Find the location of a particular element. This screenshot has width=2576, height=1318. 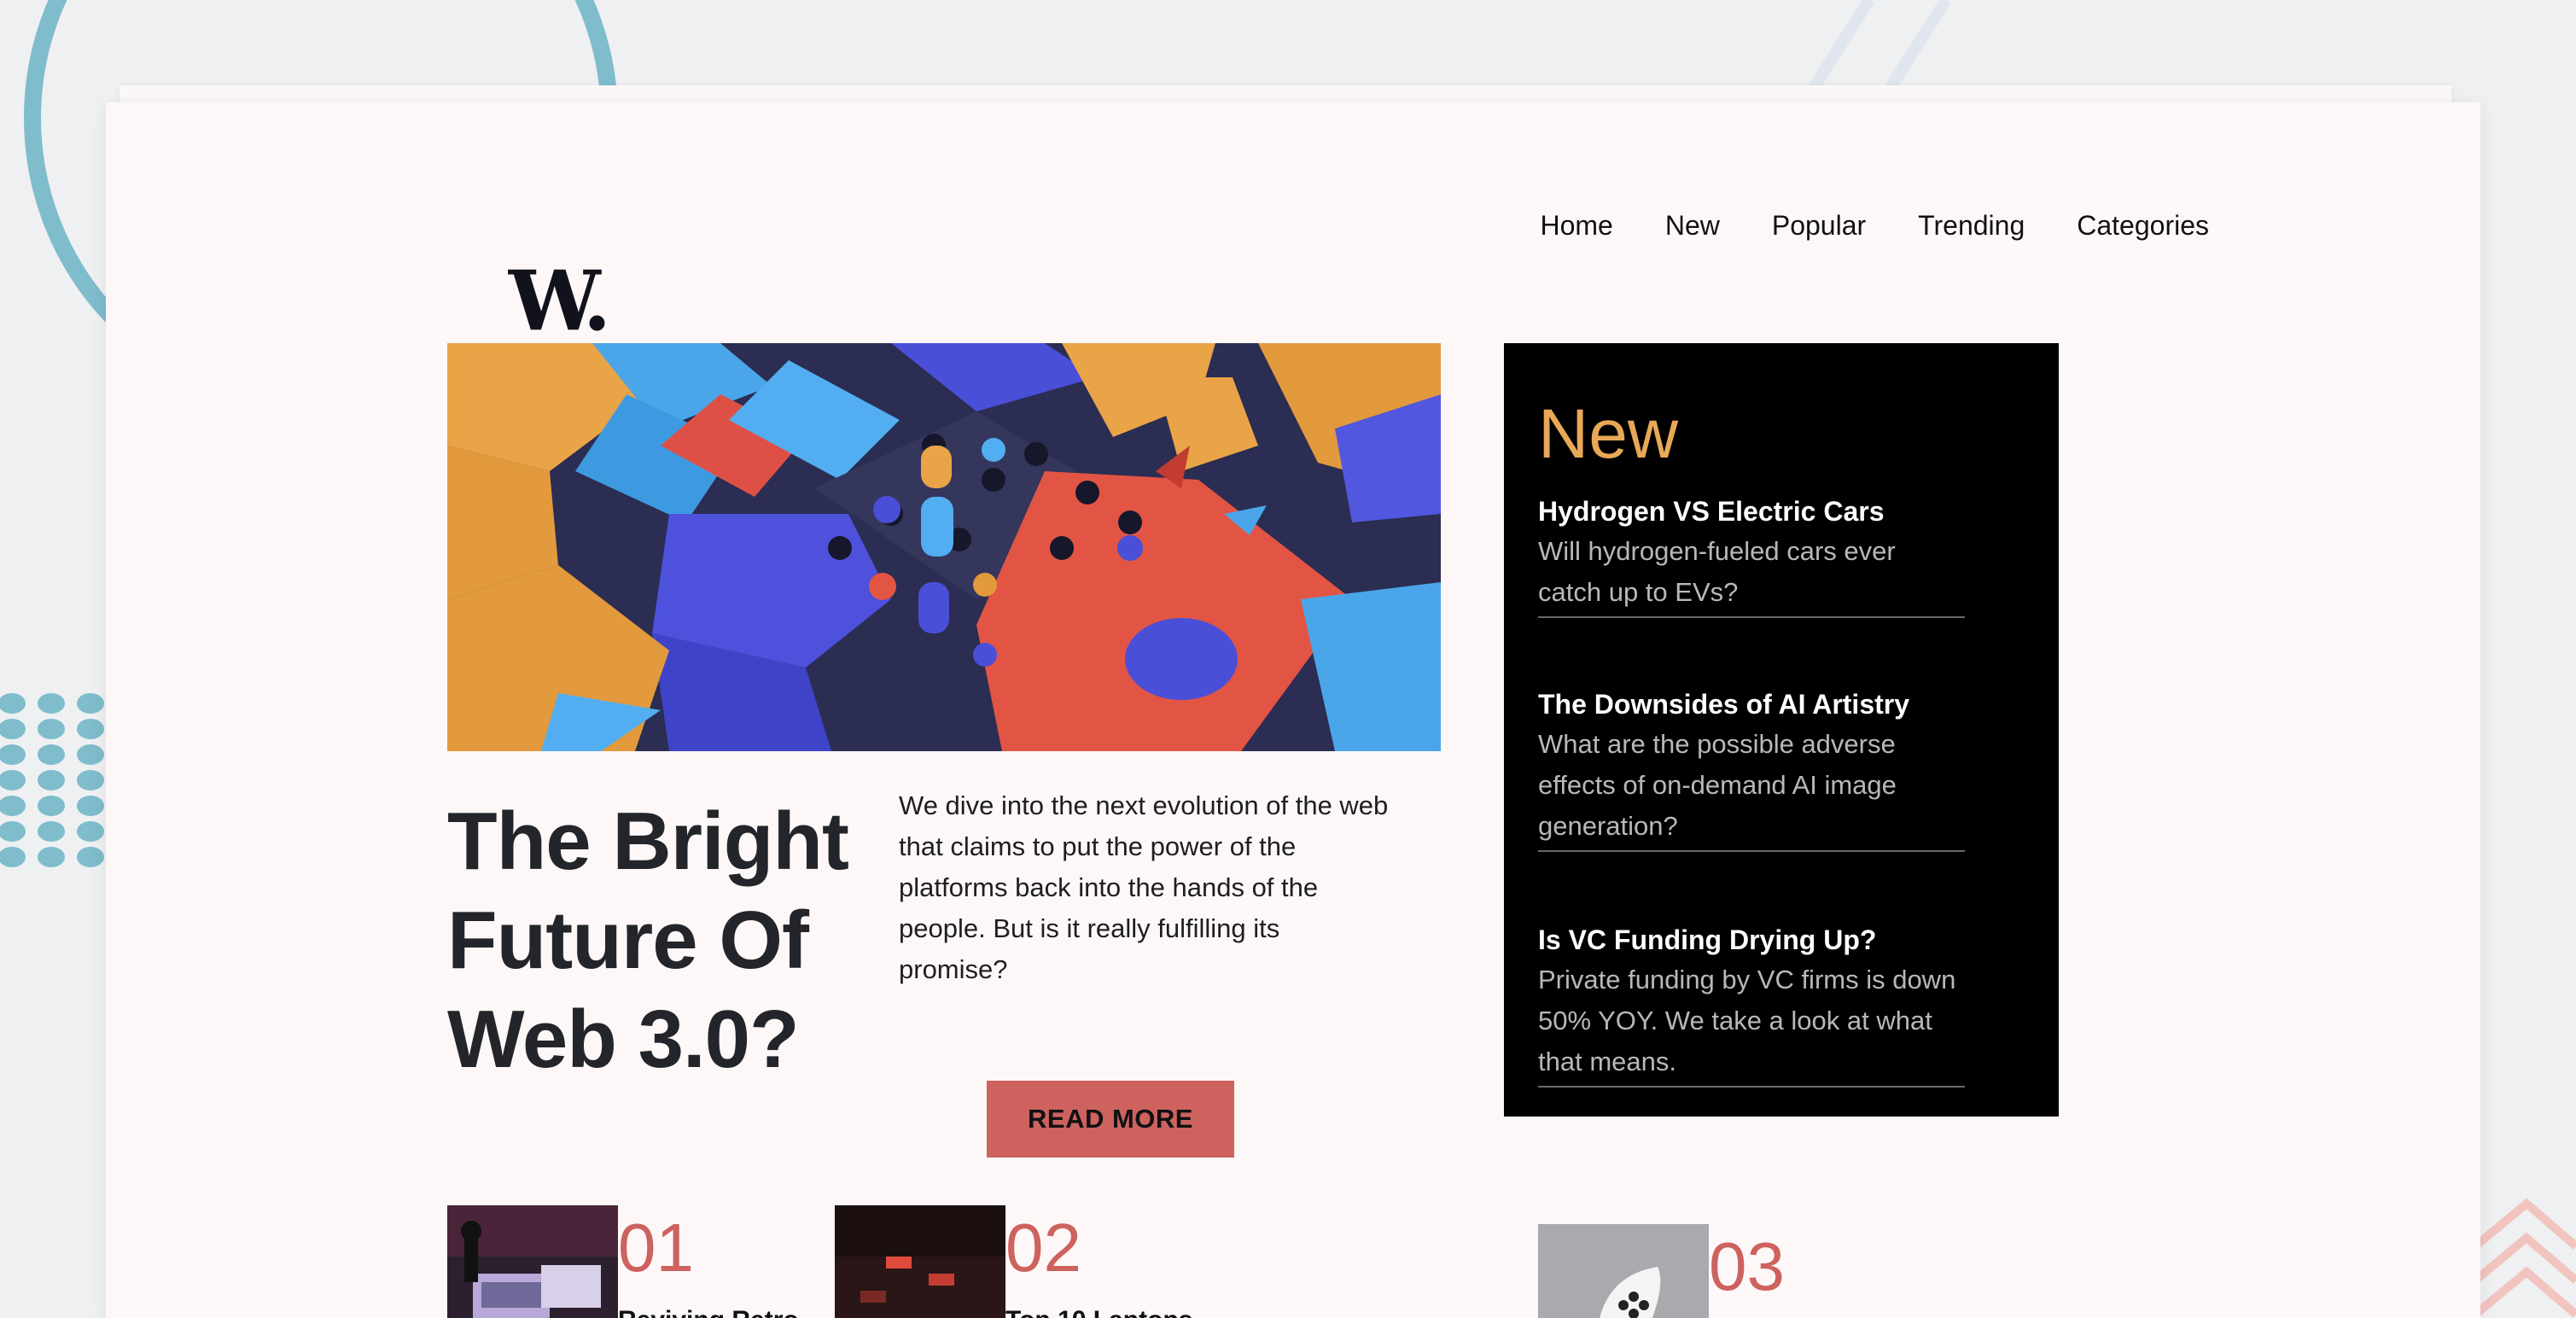

nav-popular: Popular is located at coordinates (1819, 226).